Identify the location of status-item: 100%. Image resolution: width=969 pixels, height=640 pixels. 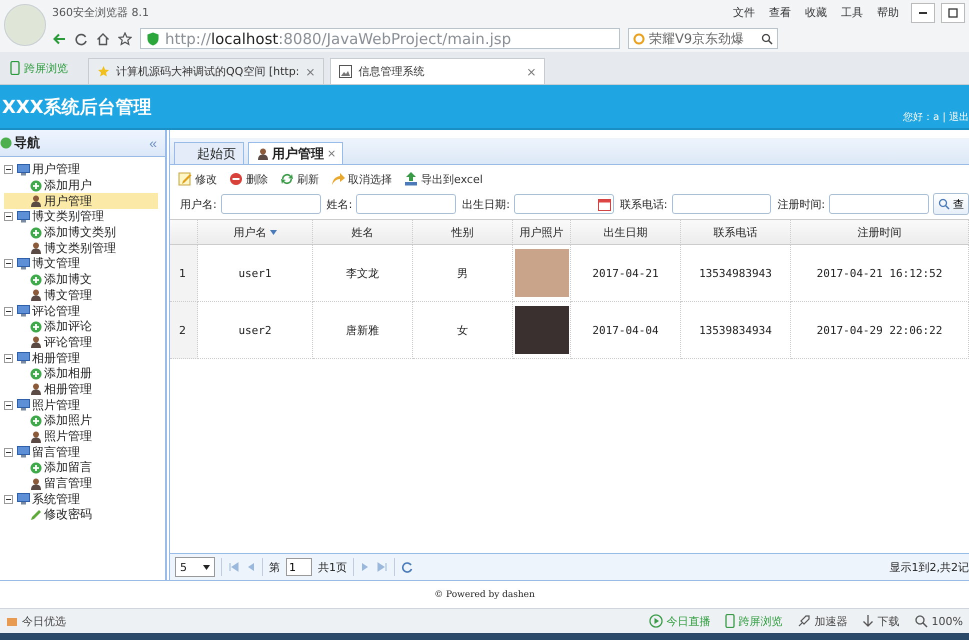
(938, 621).